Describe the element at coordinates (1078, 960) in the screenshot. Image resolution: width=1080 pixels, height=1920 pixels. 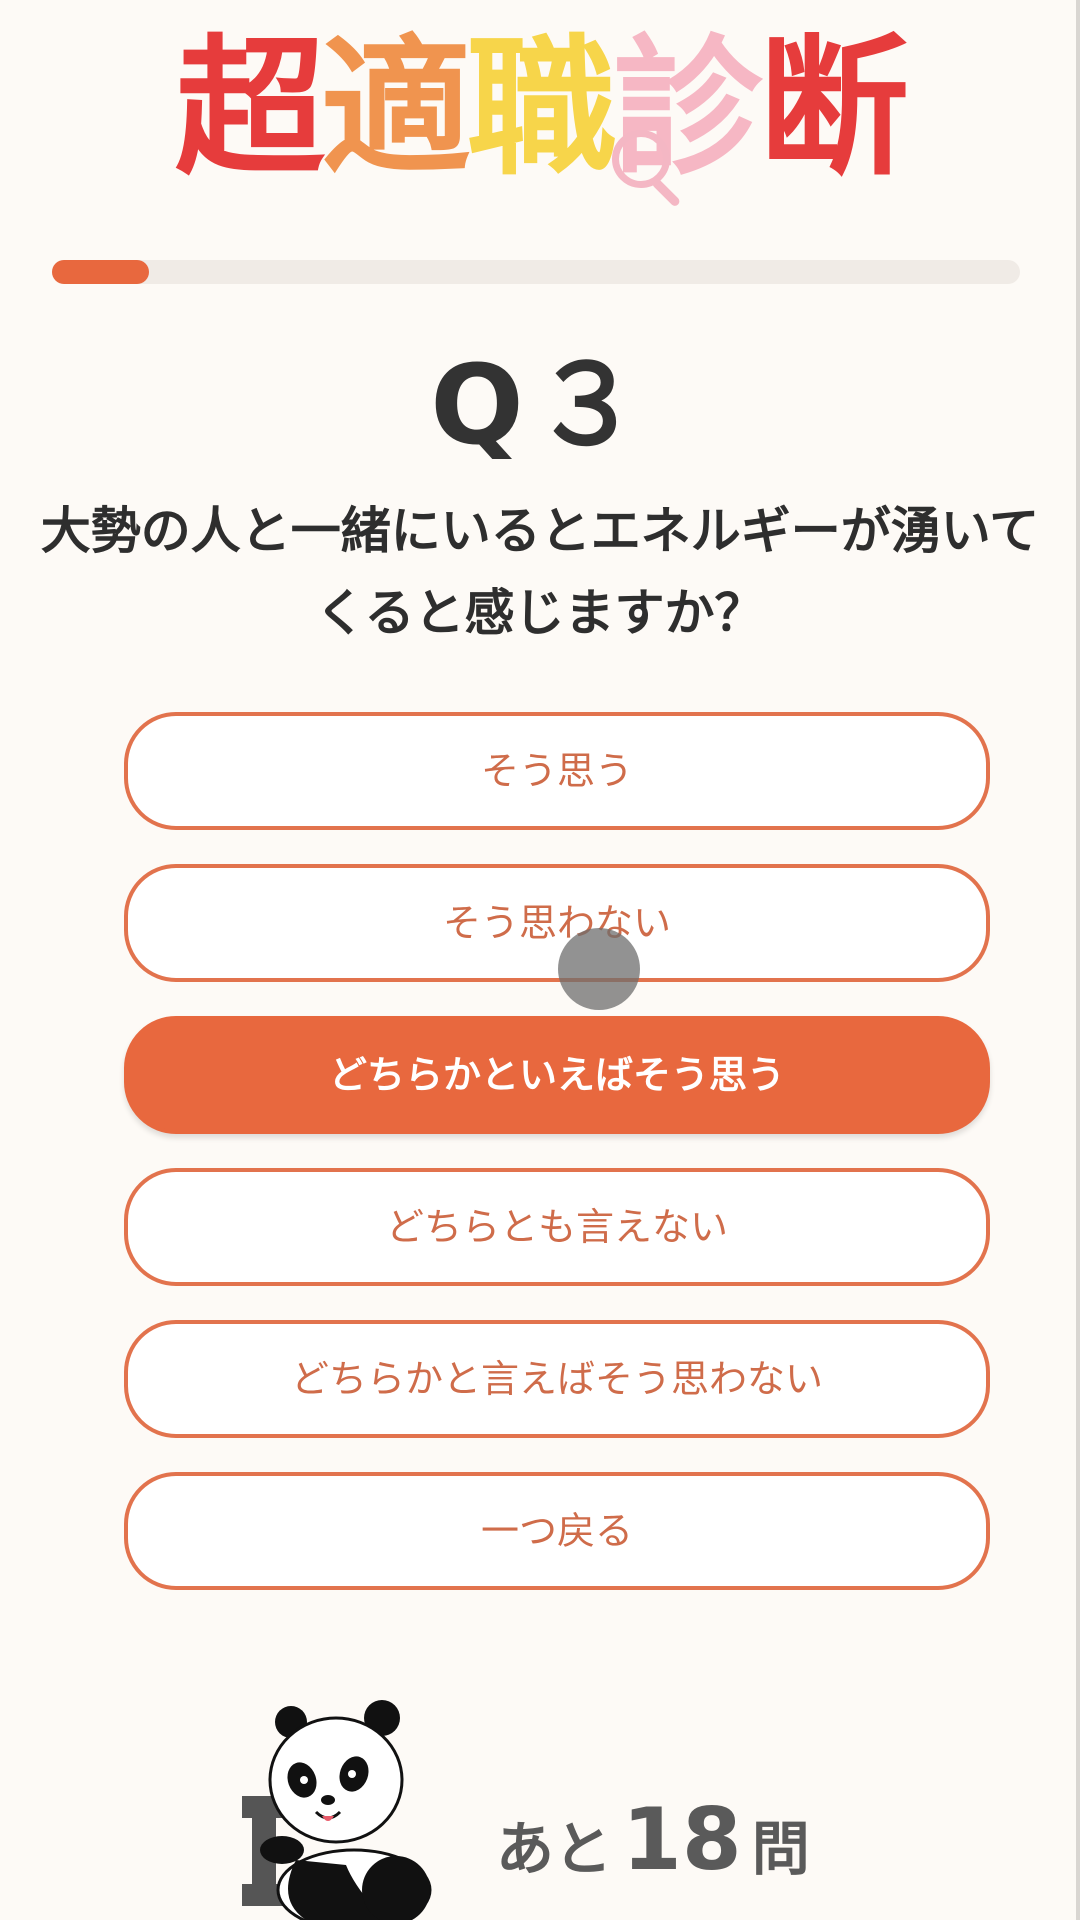
I see `scrollbar-edge` at that location.